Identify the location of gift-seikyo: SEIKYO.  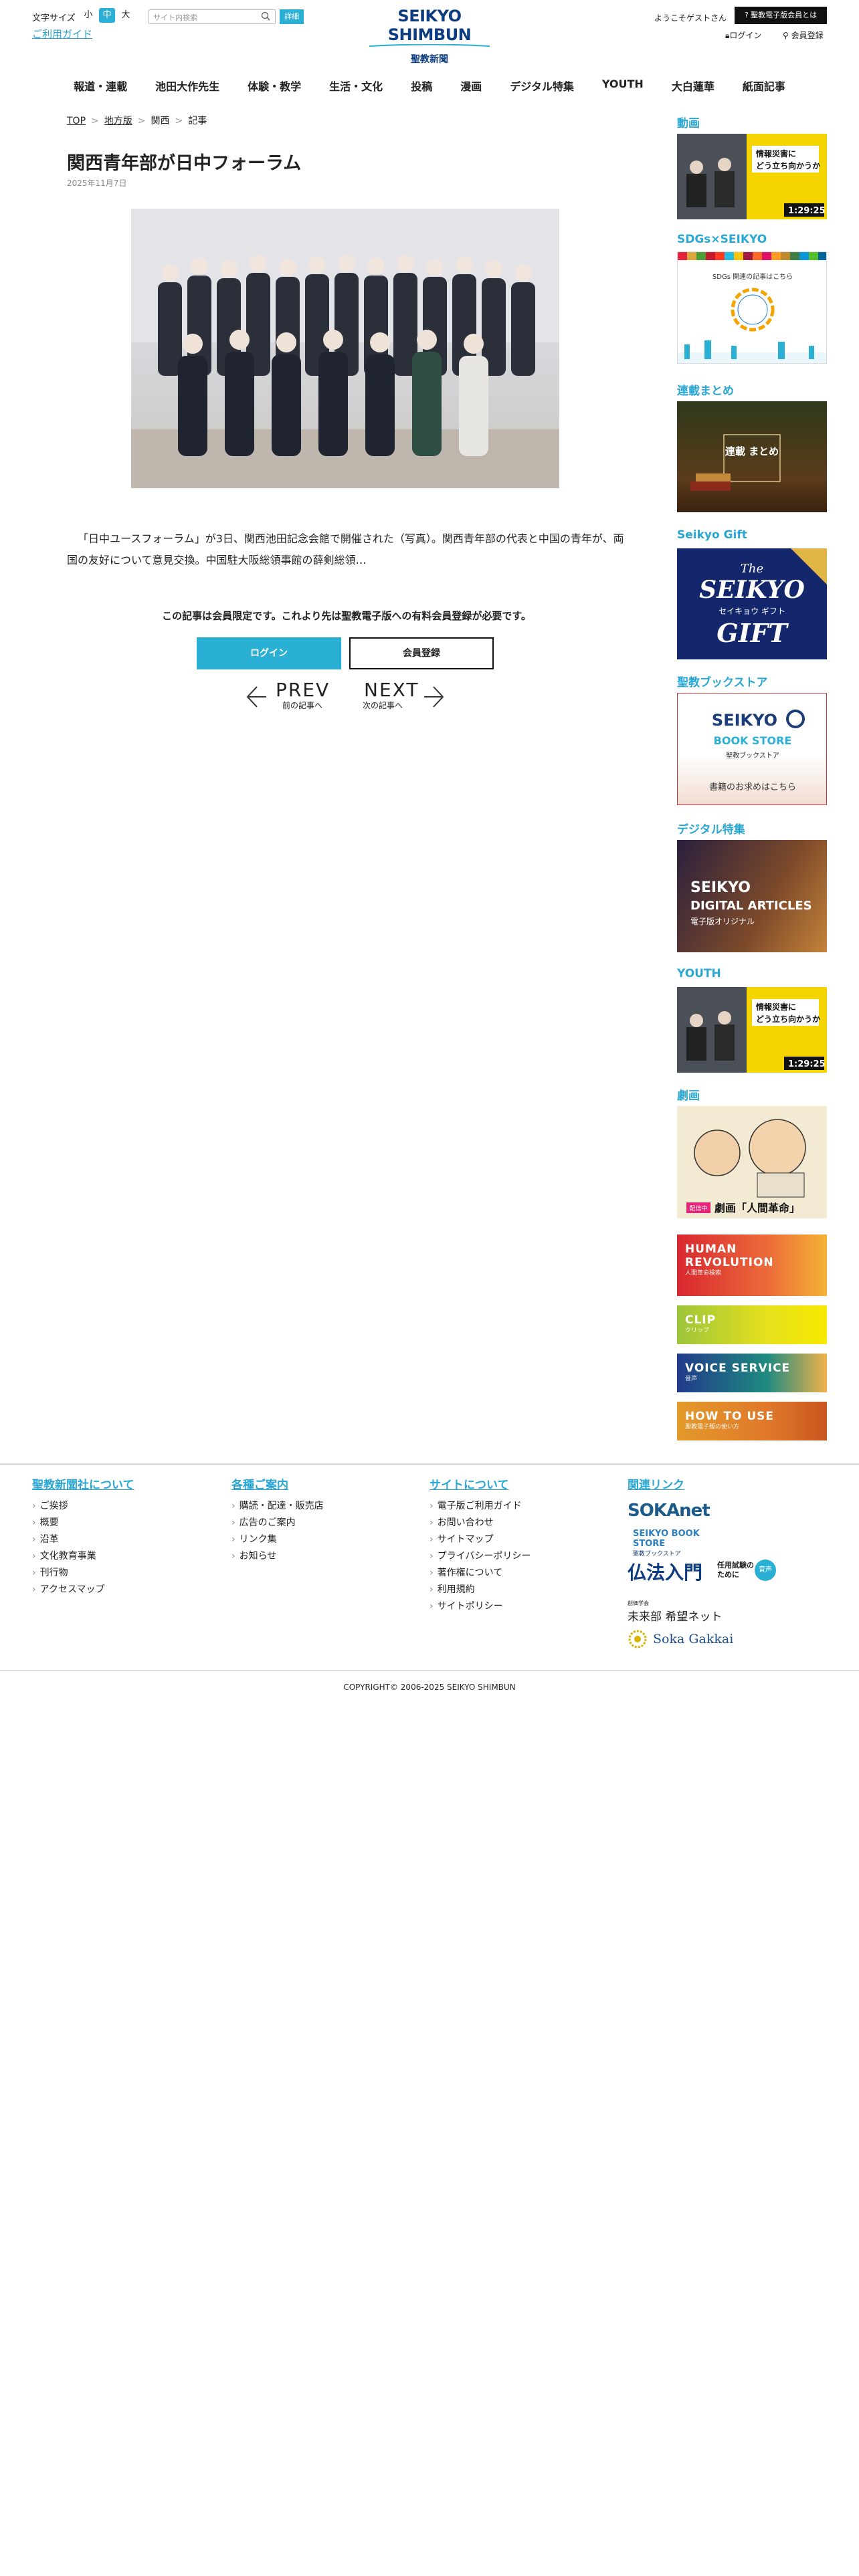
(752, 590).